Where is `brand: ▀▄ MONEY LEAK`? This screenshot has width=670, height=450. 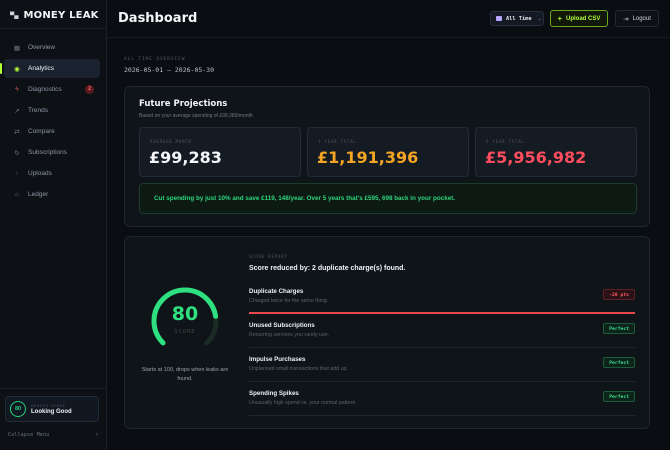
brand: ▀▄ MONEY LEAK is located at coordinates (54, 15).